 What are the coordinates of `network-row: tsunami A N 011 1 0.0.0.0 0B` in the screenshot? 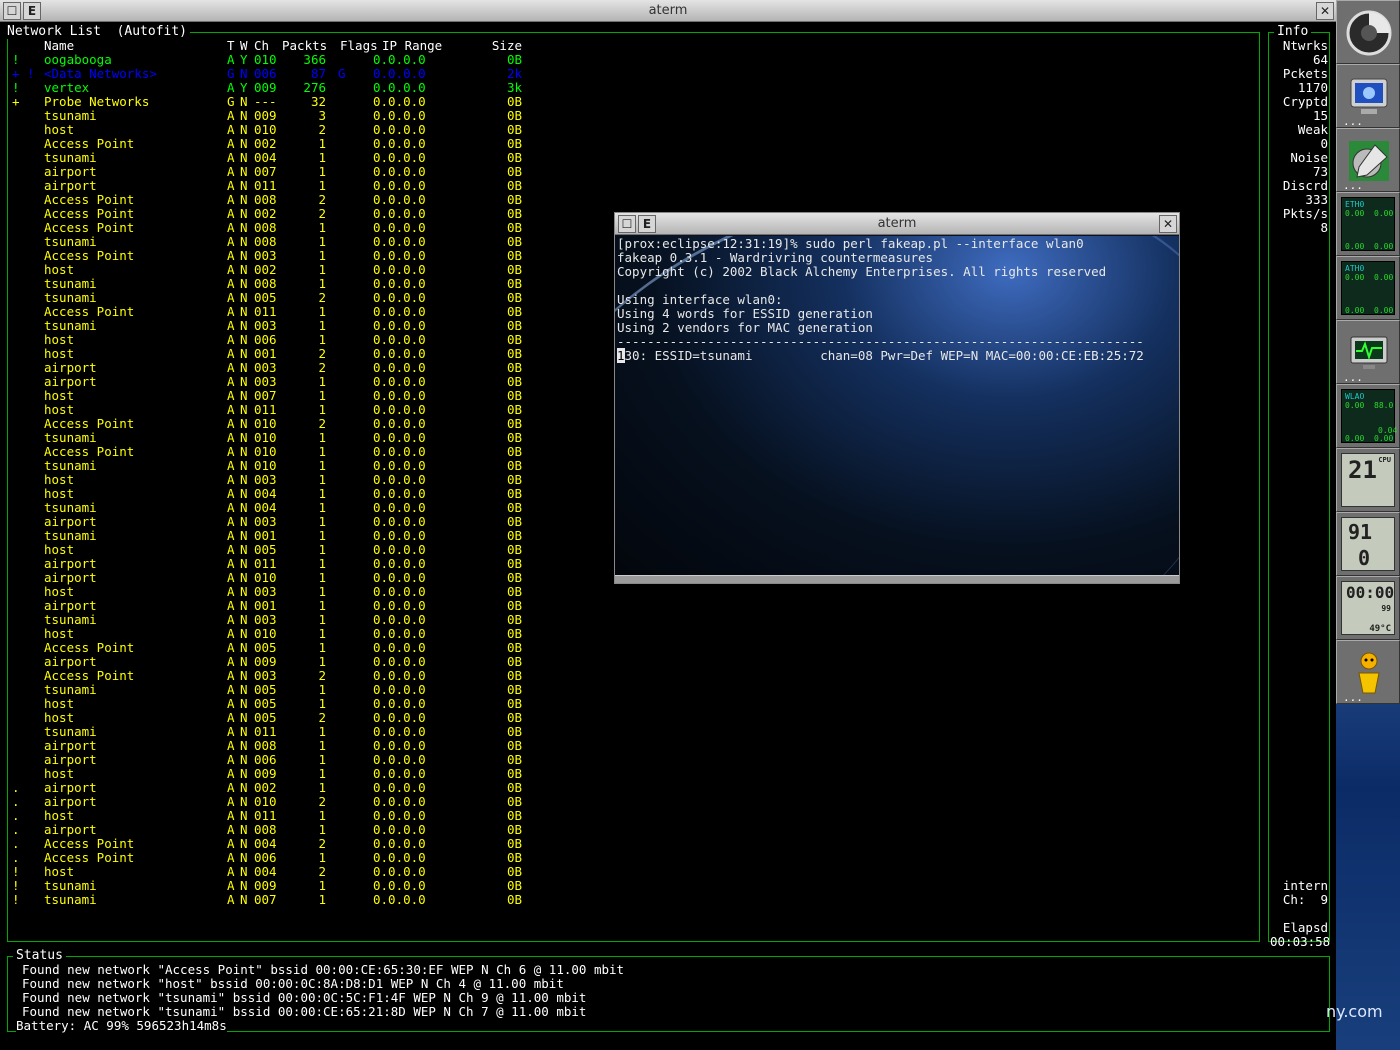 It's located at (278, 732).